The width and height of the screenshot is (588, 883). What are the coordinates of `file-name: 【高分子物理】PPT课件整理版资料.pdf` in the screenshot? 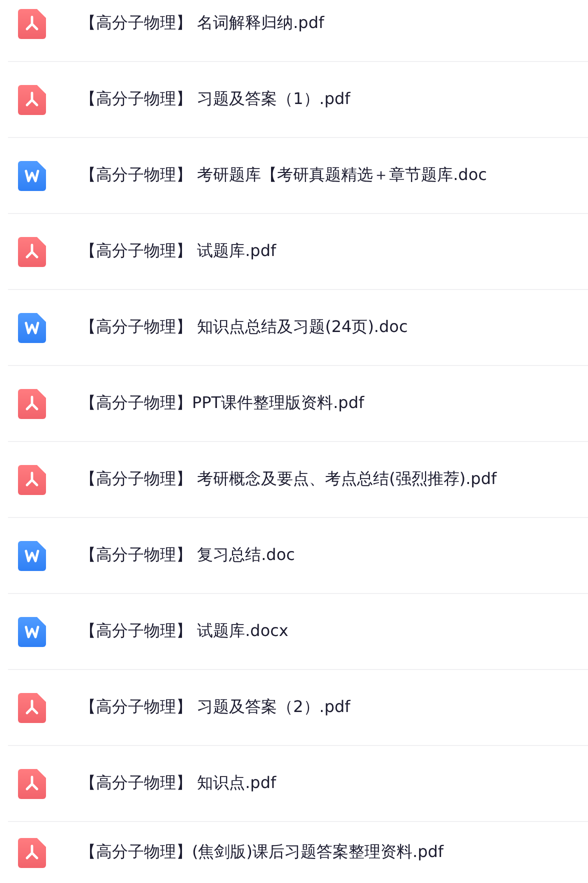 It's located at (222, 403).